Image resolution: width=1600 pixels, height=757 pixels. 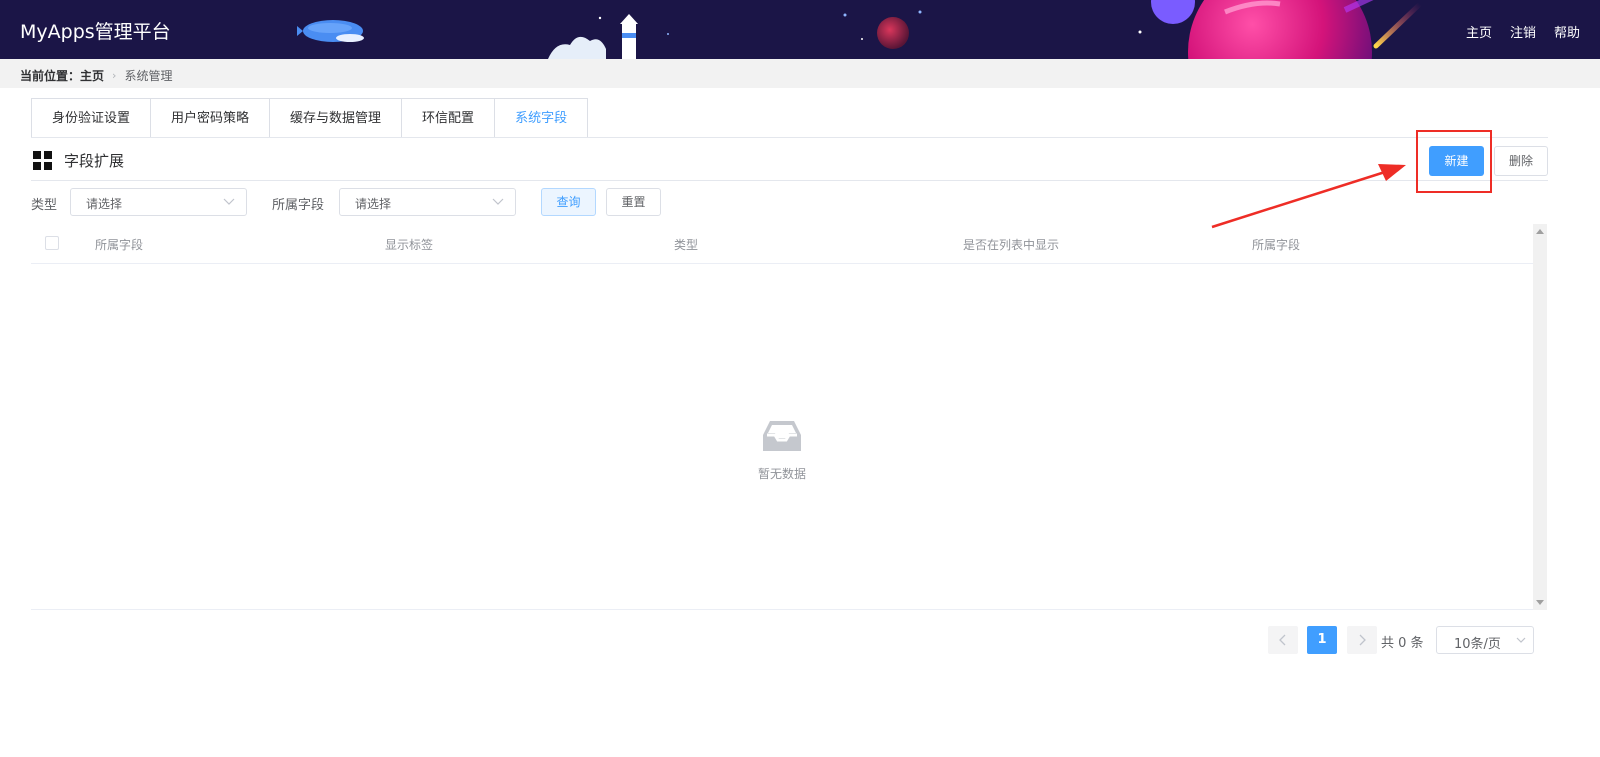 What do you see at coordinates (789, 137) in the screenshot?
I see `tabs-divider` at bounding box center [789, 137].